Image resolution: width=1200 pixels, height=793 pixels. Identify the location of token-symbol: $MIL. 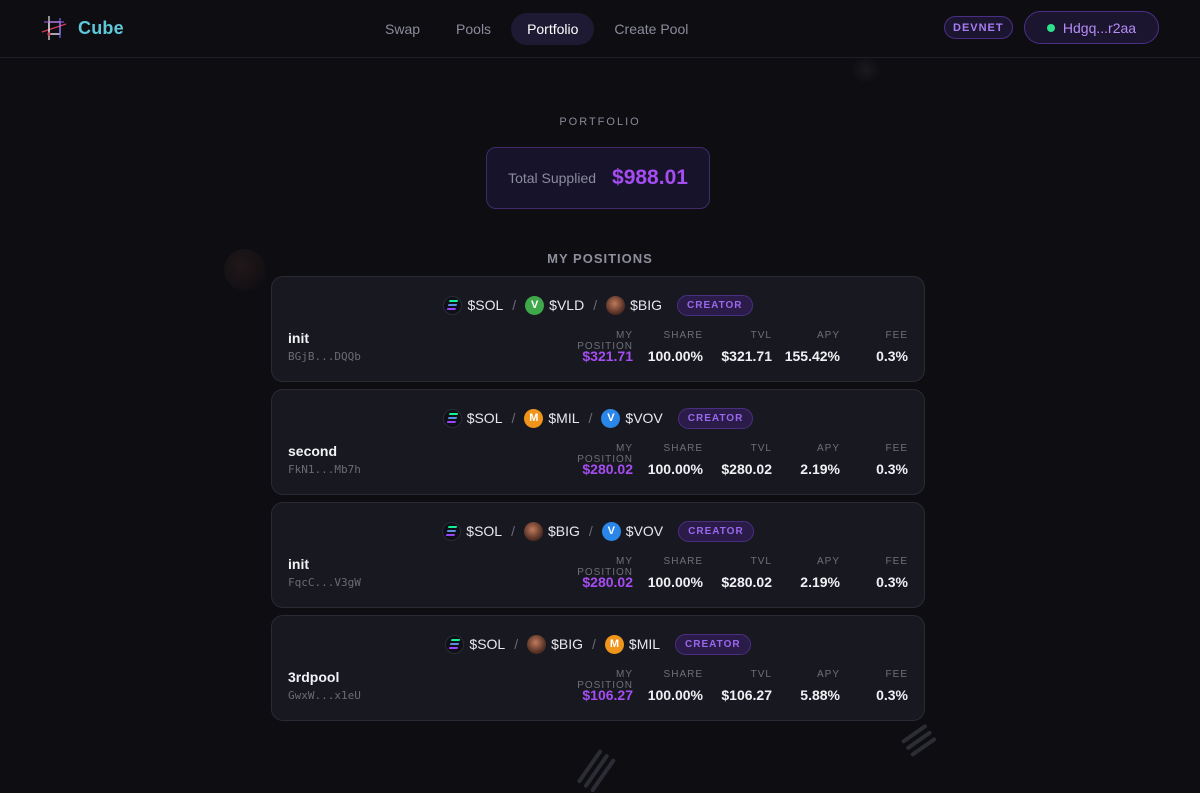
(564, 418).